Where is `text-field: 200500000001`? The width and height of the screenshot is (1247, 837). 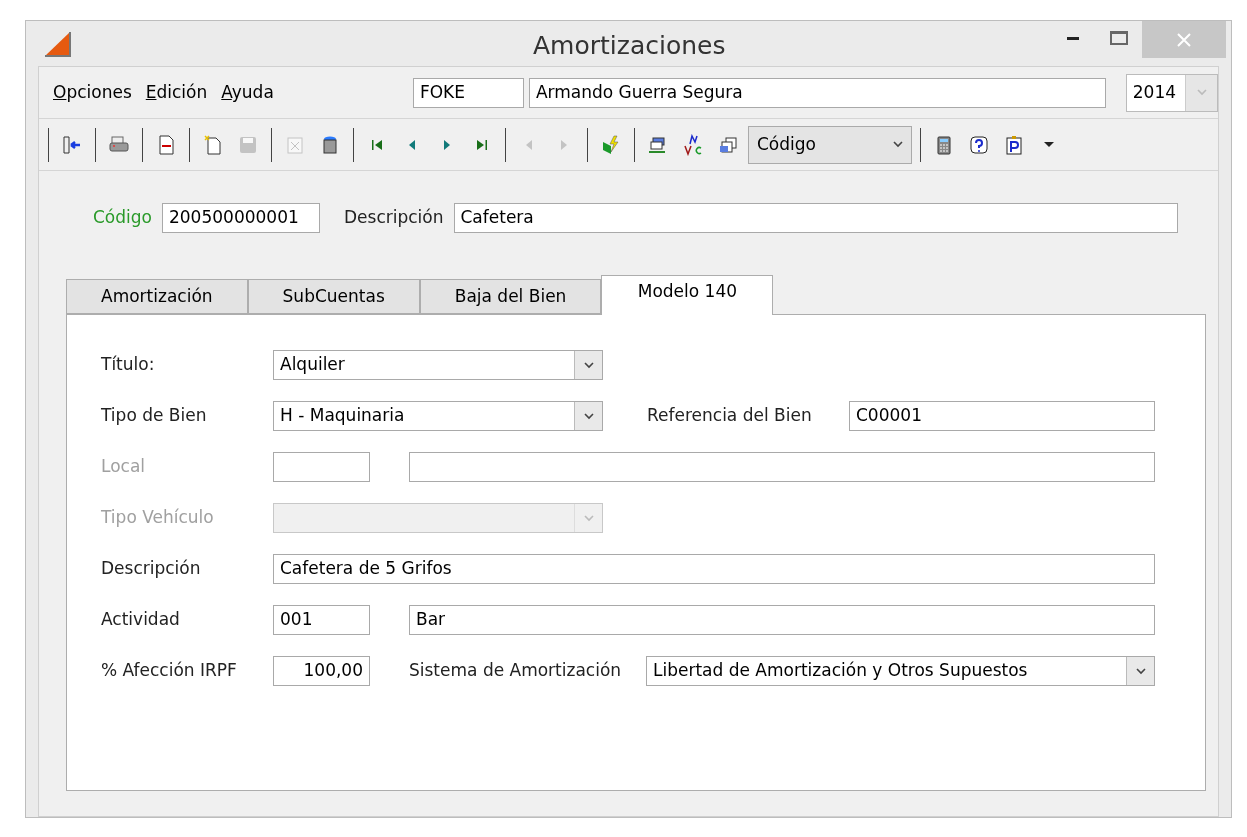 text-field: 200500000001 is located at coordinates (241, 218).